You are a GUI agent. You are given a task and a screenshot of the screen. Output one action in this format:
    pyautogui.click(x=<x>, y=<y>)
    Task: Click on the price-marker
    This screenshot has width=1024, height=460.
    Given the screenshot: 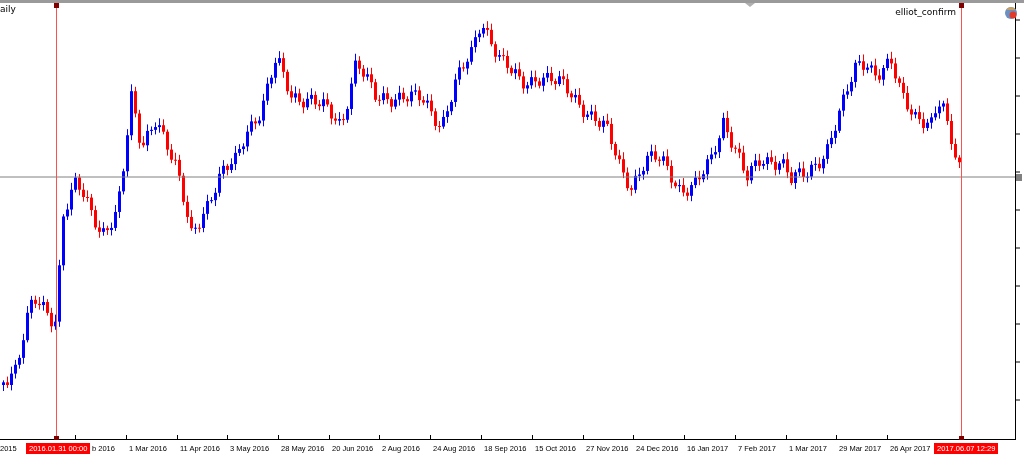 What is the action you would take?
    pyautogui.click(x=1019, y=177)
    